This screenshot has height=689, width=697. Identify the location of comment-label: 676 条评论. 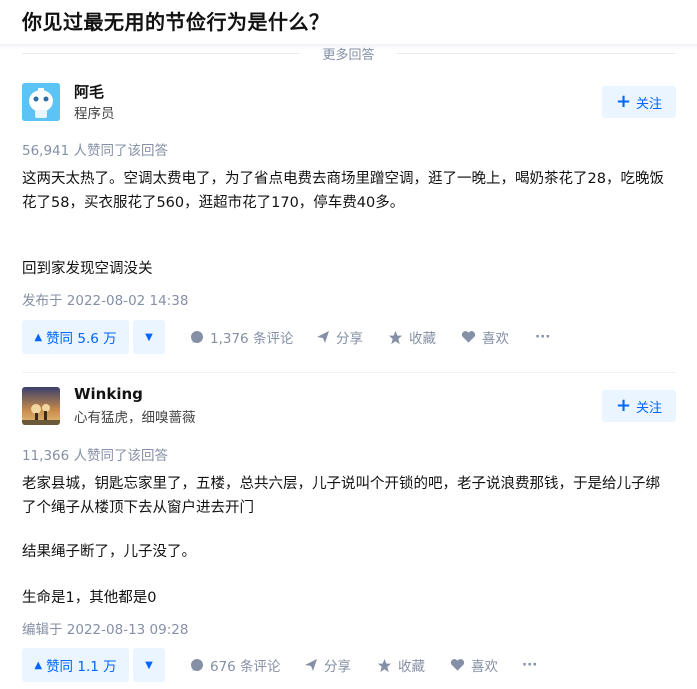
(245, 667).